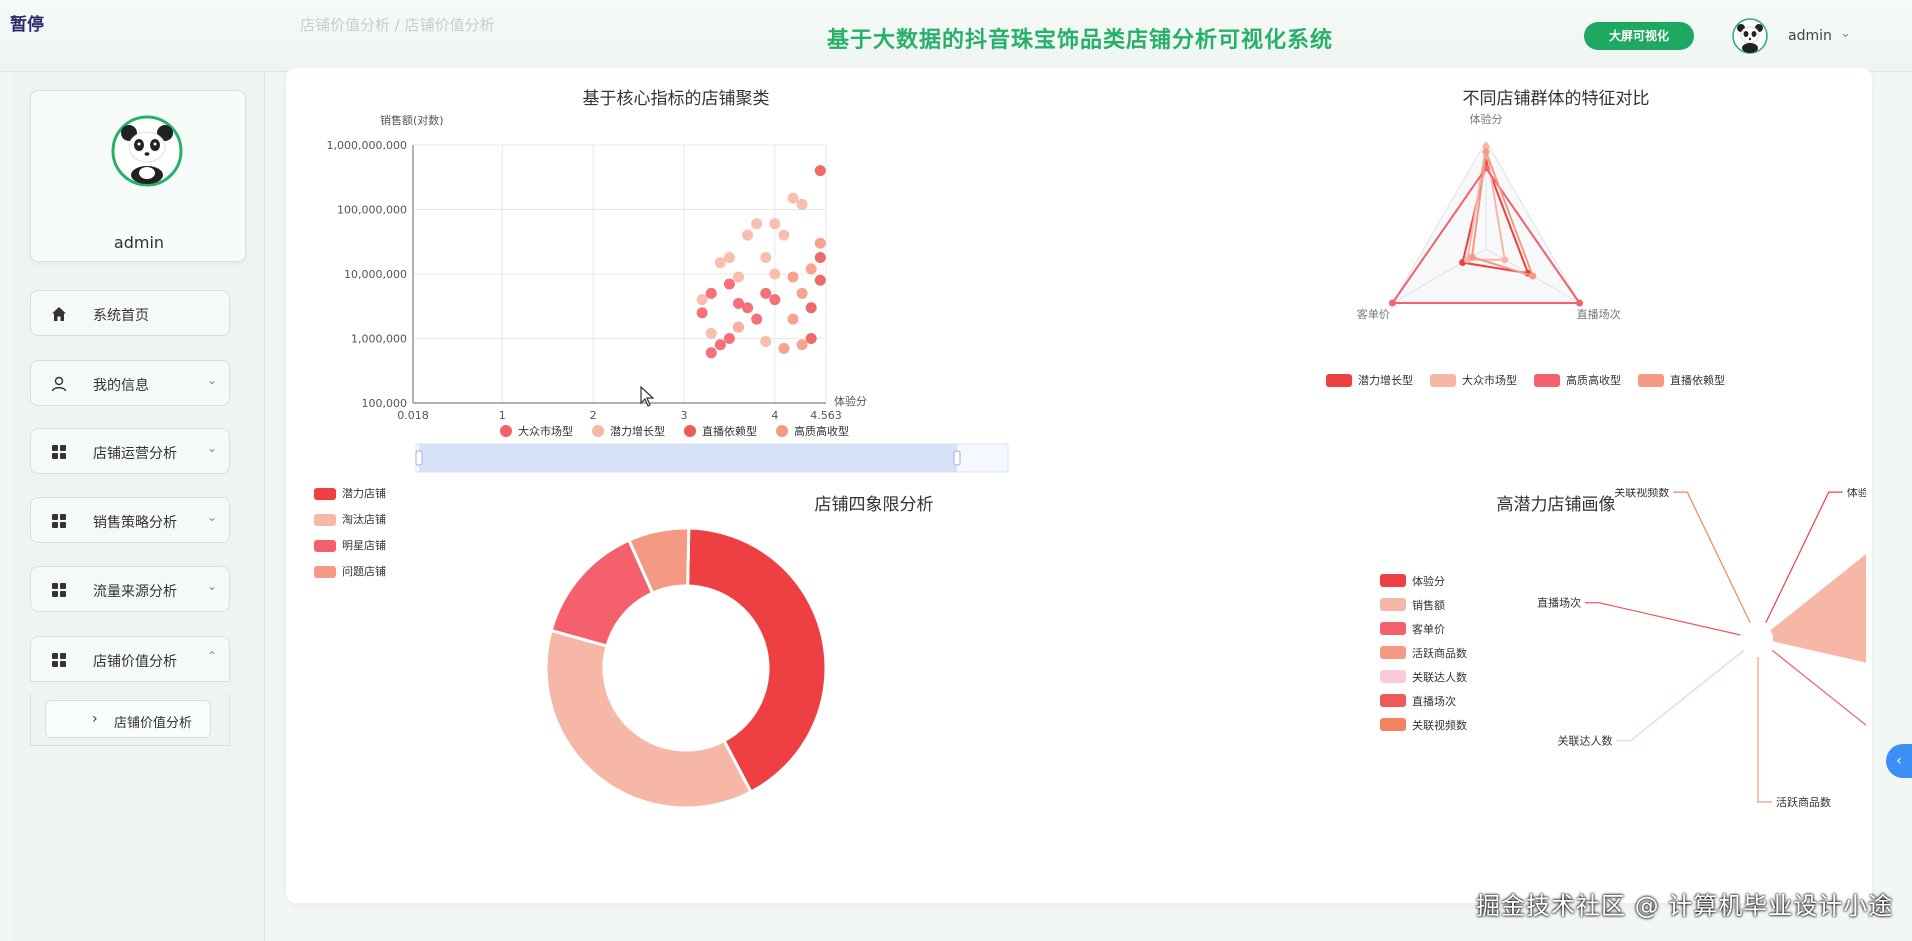  What do you see at coordinates (688, 458) in the screenshot?
I see `datazoom-window` at bounding box center [688, 458].